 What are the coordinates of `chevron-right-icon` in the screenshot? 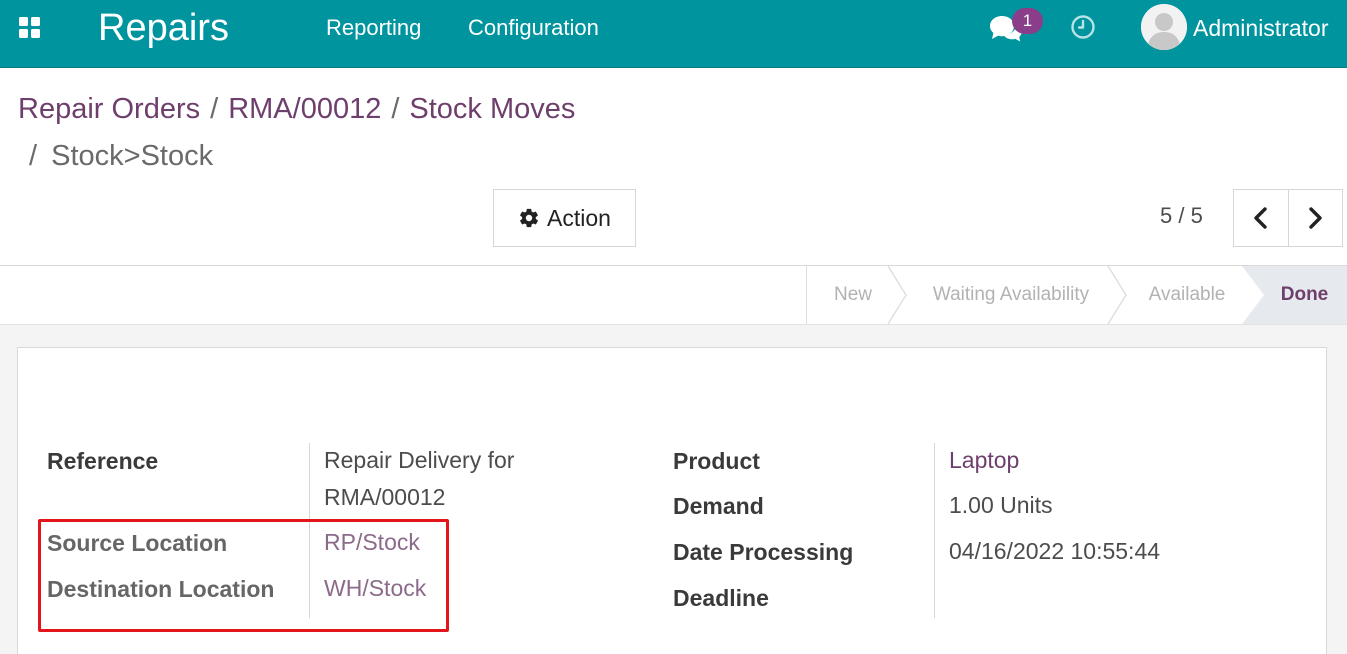 It's located at (1315, 218).